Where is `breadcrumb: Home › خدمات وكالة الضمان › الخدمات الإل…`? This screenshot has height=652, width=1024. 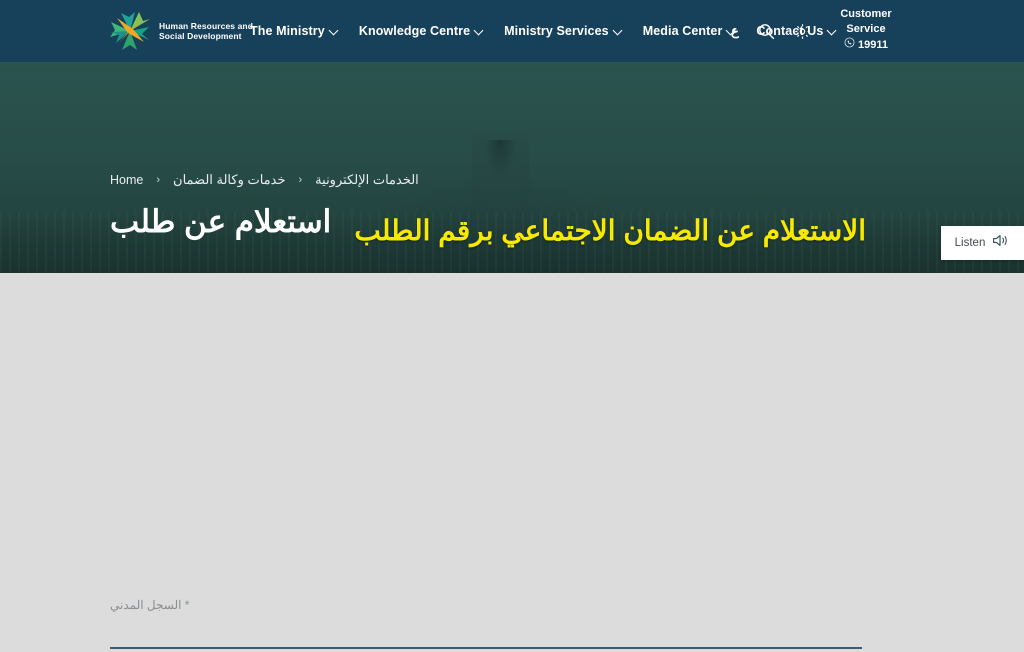
breadcrumb: Home › خدمات وكالة الضمان › الخدمات الإل… is located at coordinates (264, 180).